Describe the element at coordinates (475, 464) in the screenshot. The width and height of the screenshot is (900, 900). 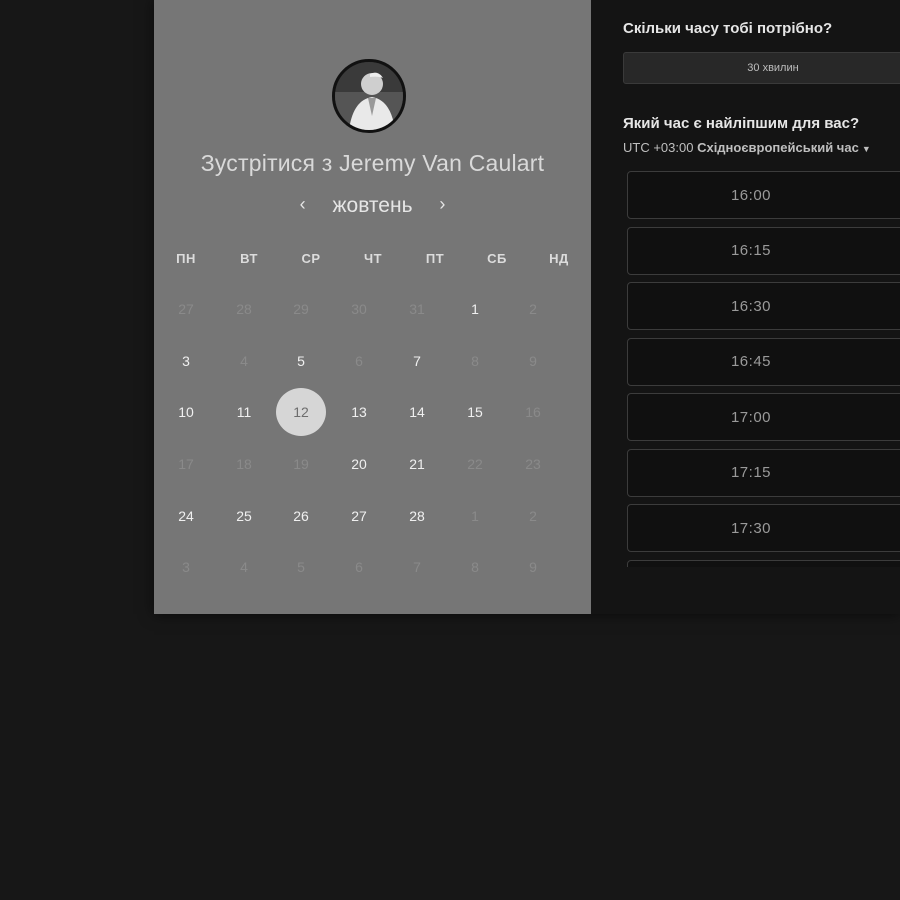
I see `calendar-day: 22` at that location.